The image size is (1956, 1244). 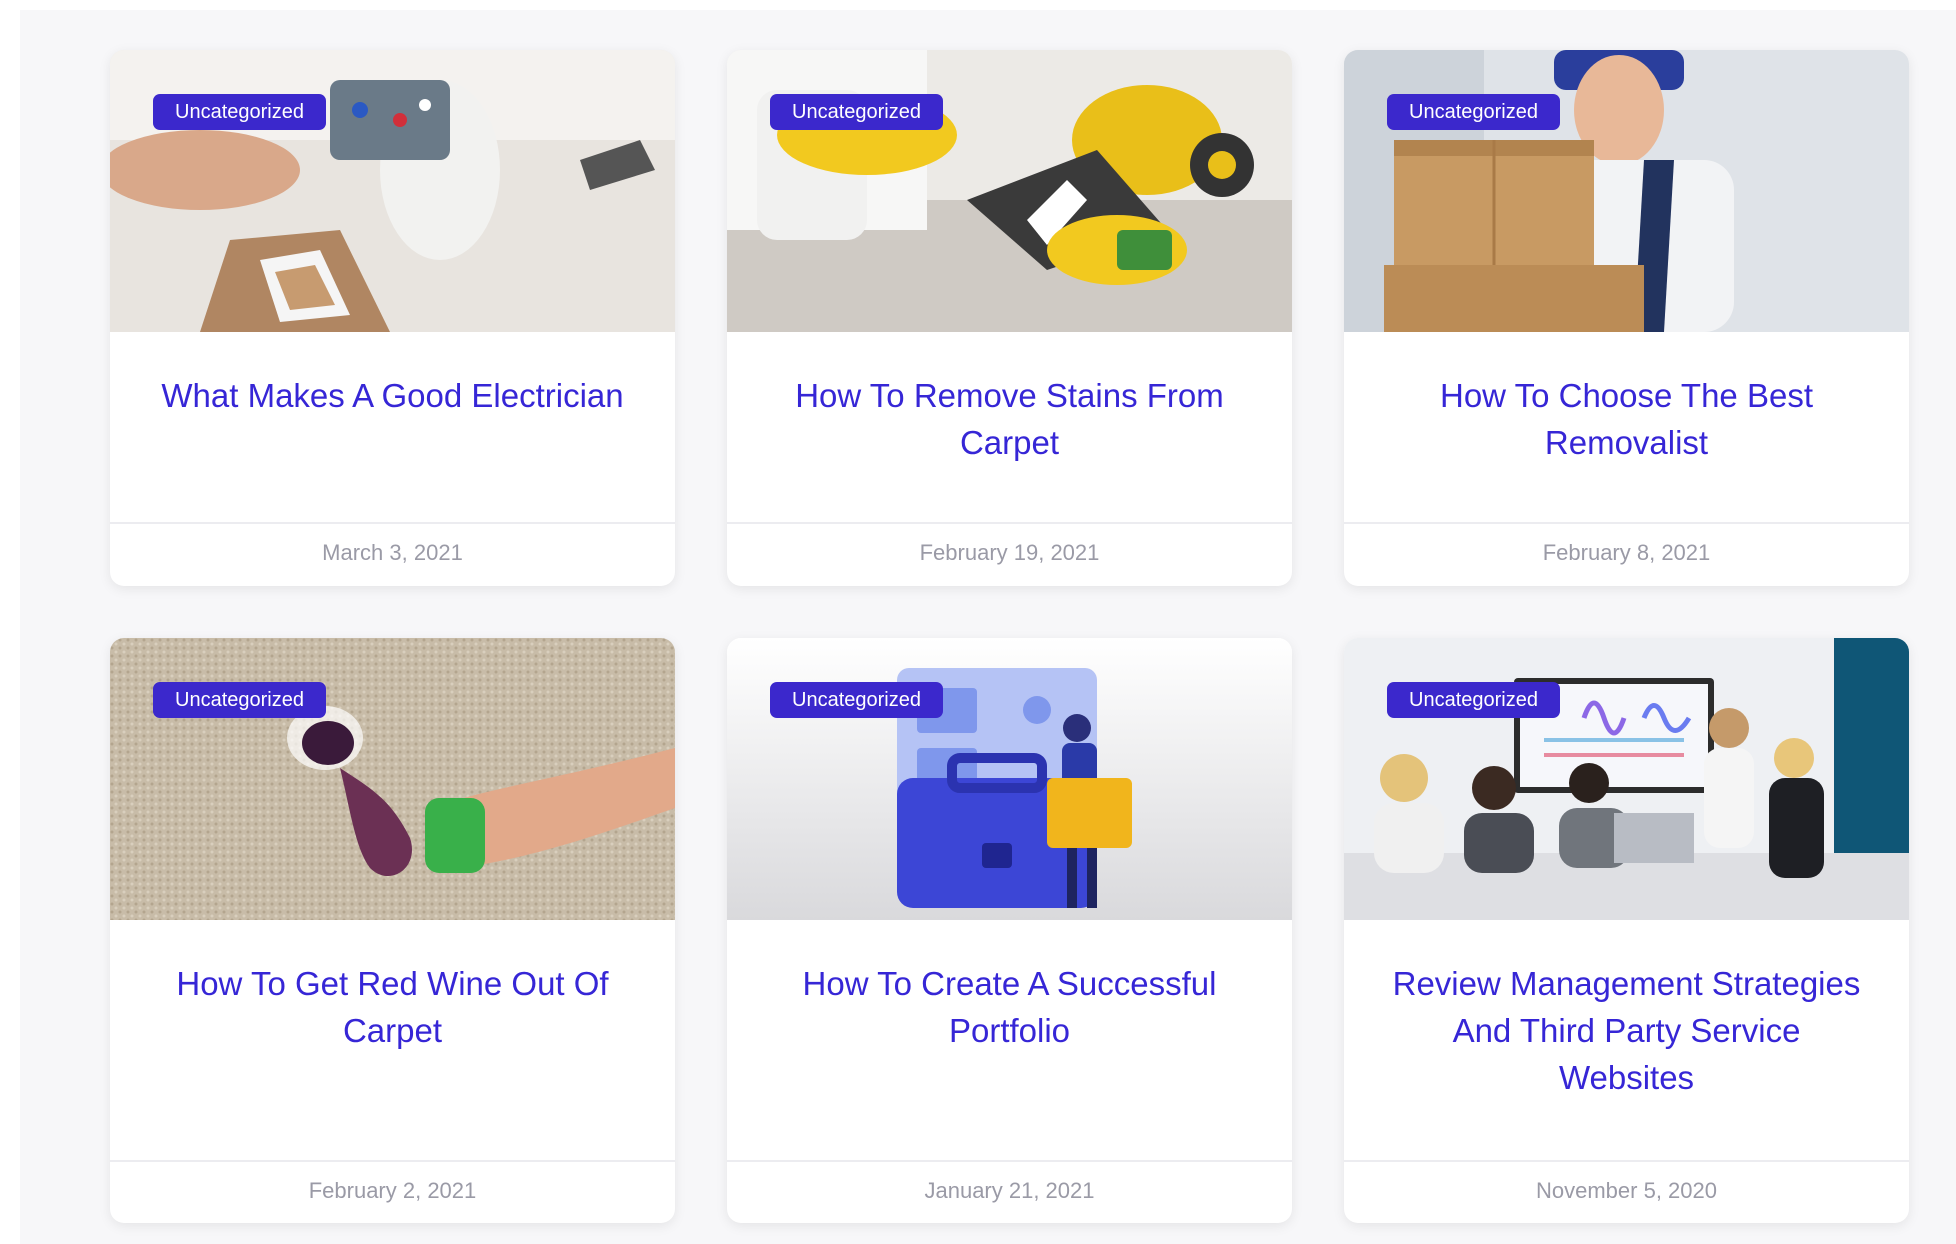 I want to click on post-date: March 3, 2021, so click(x=392, y=552).